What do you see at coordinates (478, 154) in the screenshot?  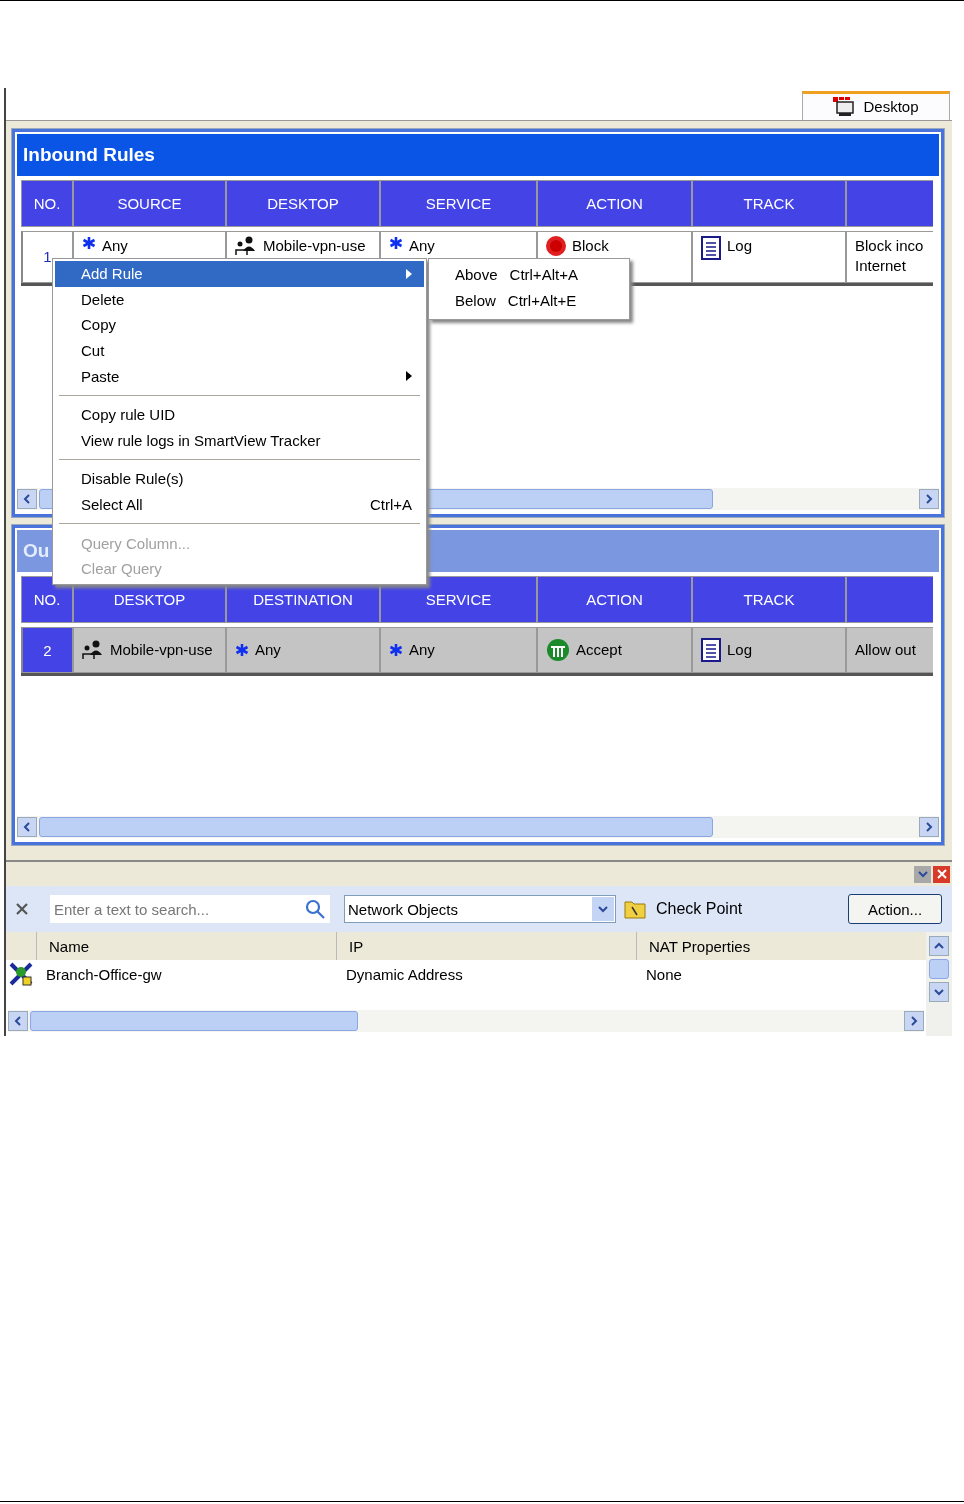 I see `panel-title: Inbound Rules` at bounding box center [478, 154].